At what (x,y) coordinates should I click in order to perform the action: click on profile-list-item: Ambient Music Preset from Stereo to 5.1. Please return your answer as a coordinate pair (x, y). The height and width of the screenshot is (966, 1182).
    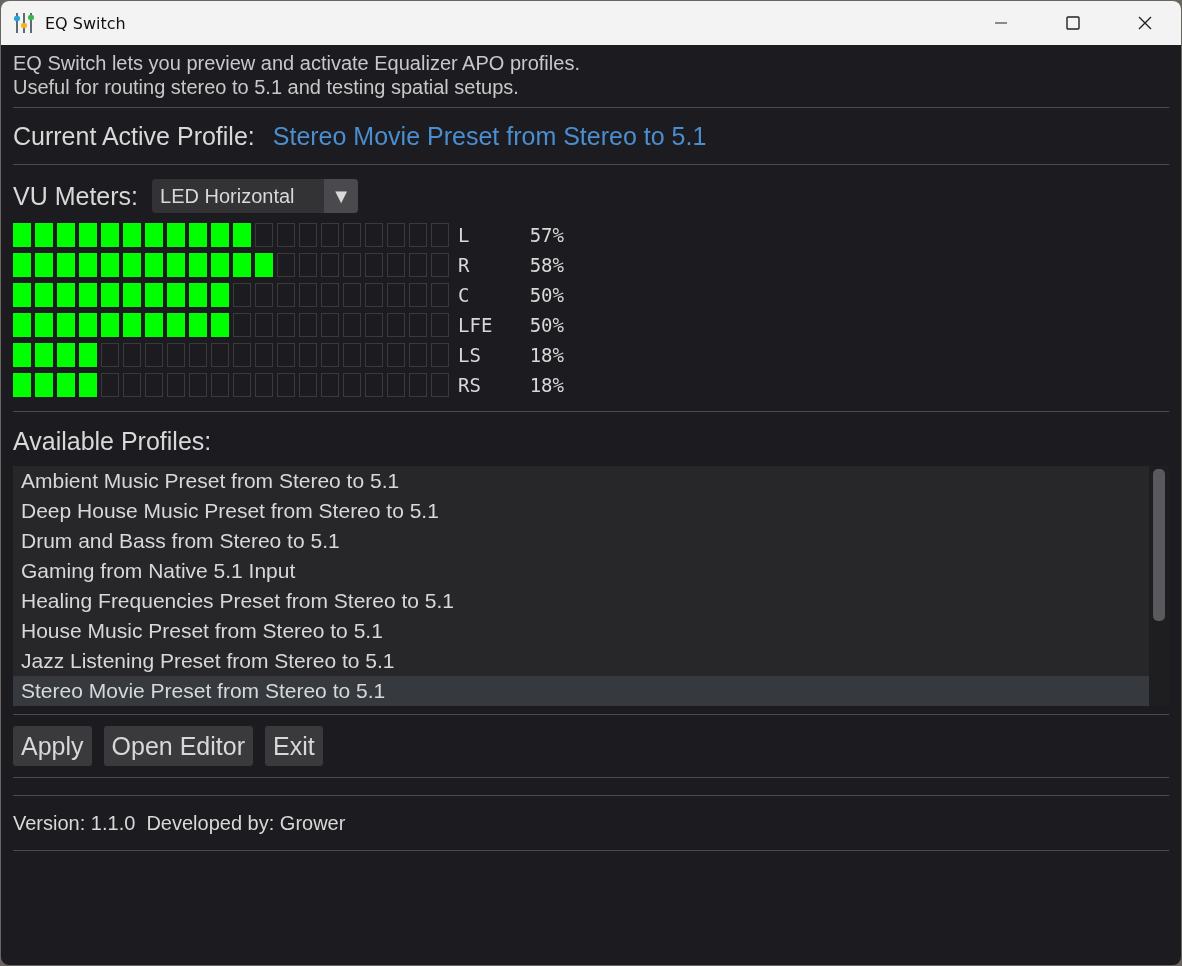
    Looking at the image, I should click on (581, 481).